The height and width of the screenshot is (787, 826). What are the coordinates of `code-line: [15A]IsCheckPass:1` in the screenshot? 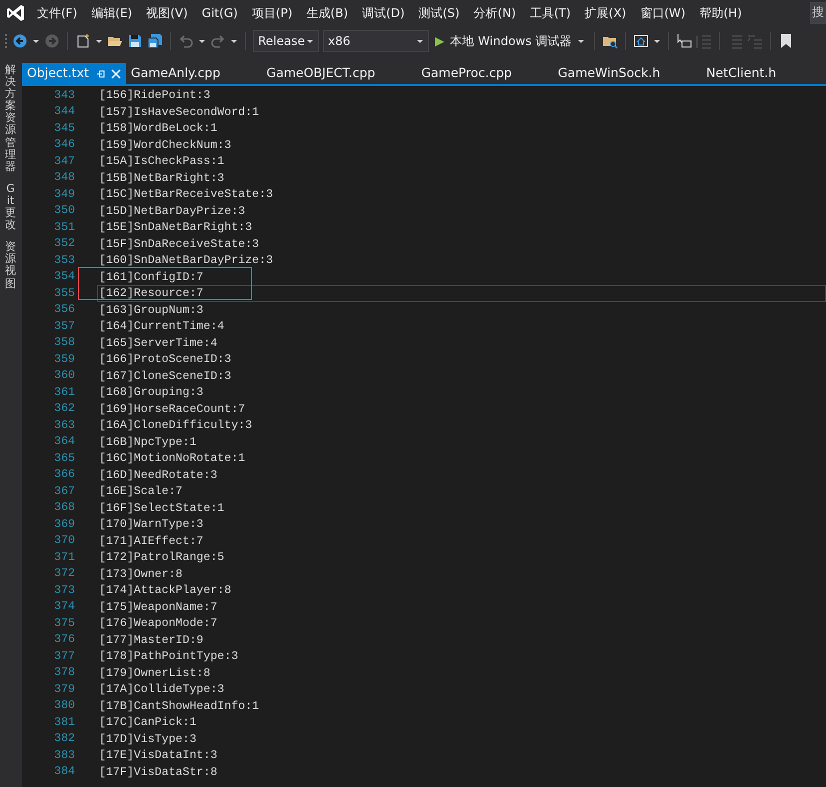 It's located at (162, 162).